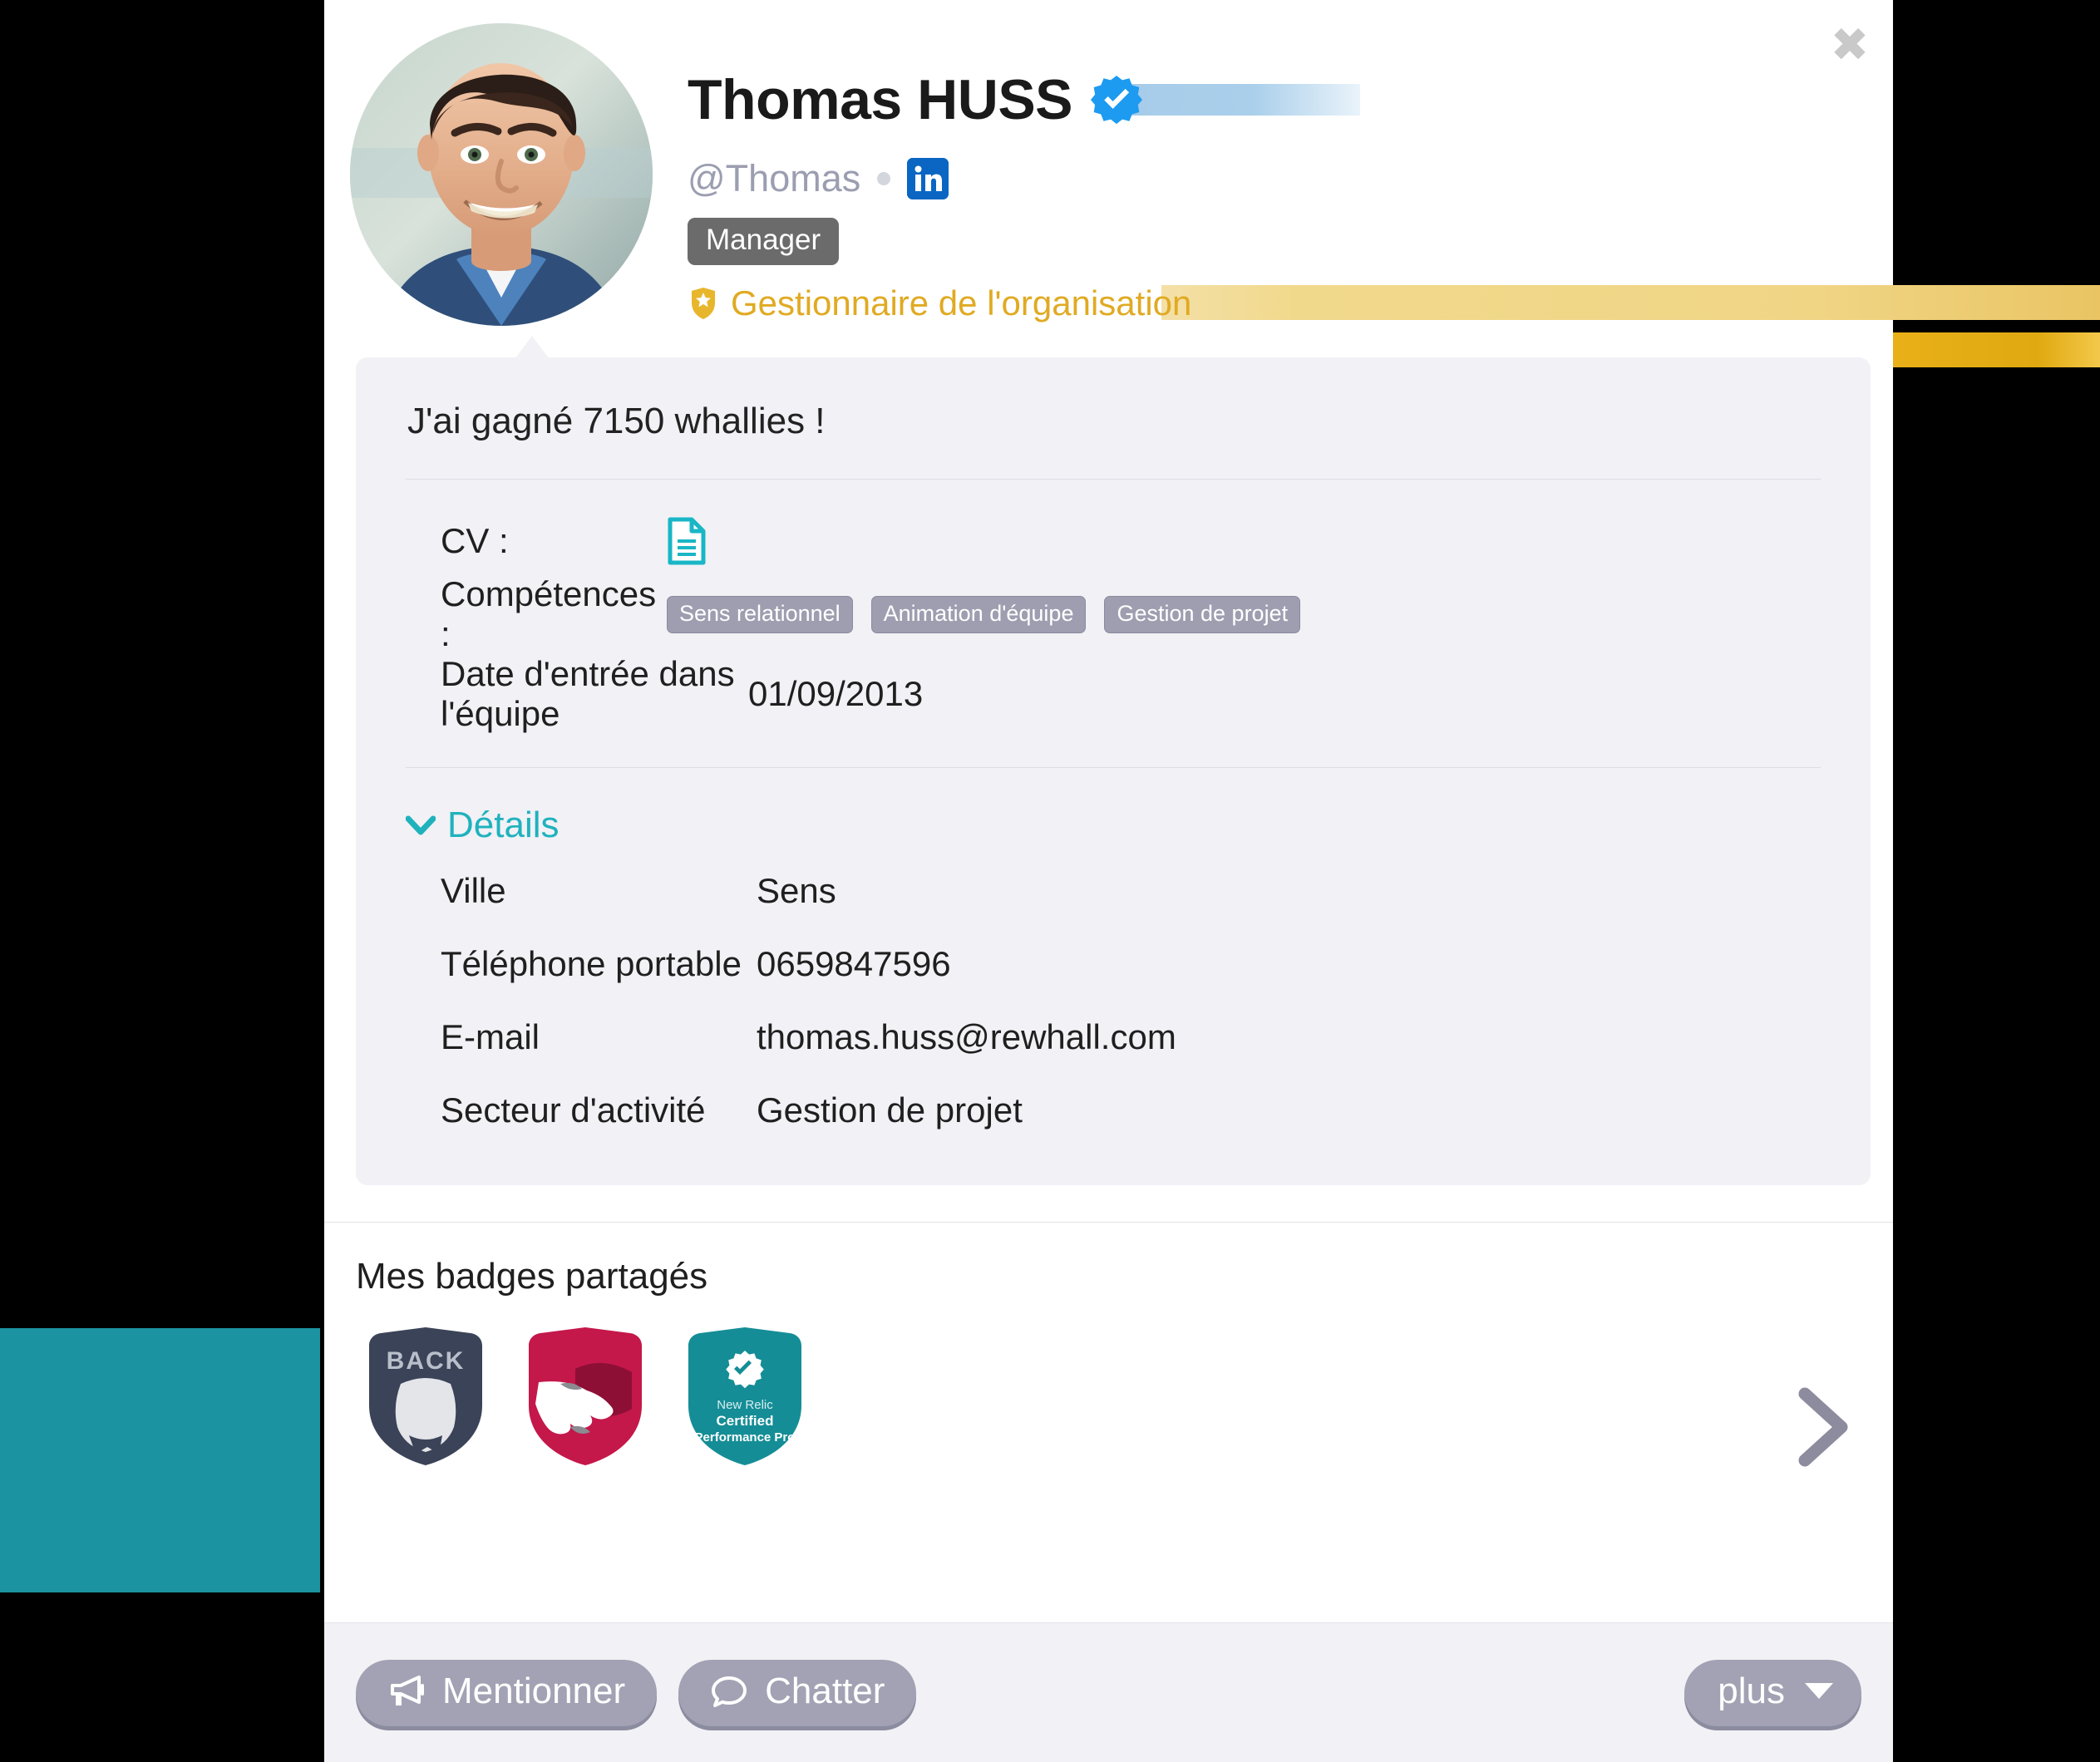 This screenshot has height=1762, width=2100. What do you see at coordinates (474, 890) in the screenshot?
I see `detail-key: Ville` at bounding box center [474, 890].